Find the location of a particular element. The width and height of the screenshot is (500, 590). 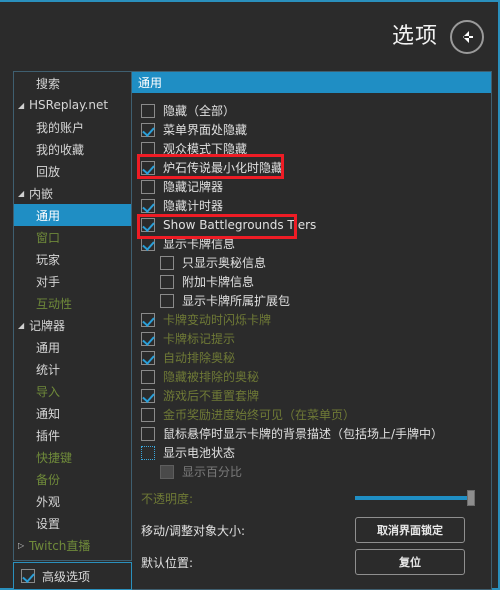

collapsed-arrow-icon: ▷ is located at coordinates (21, 545).